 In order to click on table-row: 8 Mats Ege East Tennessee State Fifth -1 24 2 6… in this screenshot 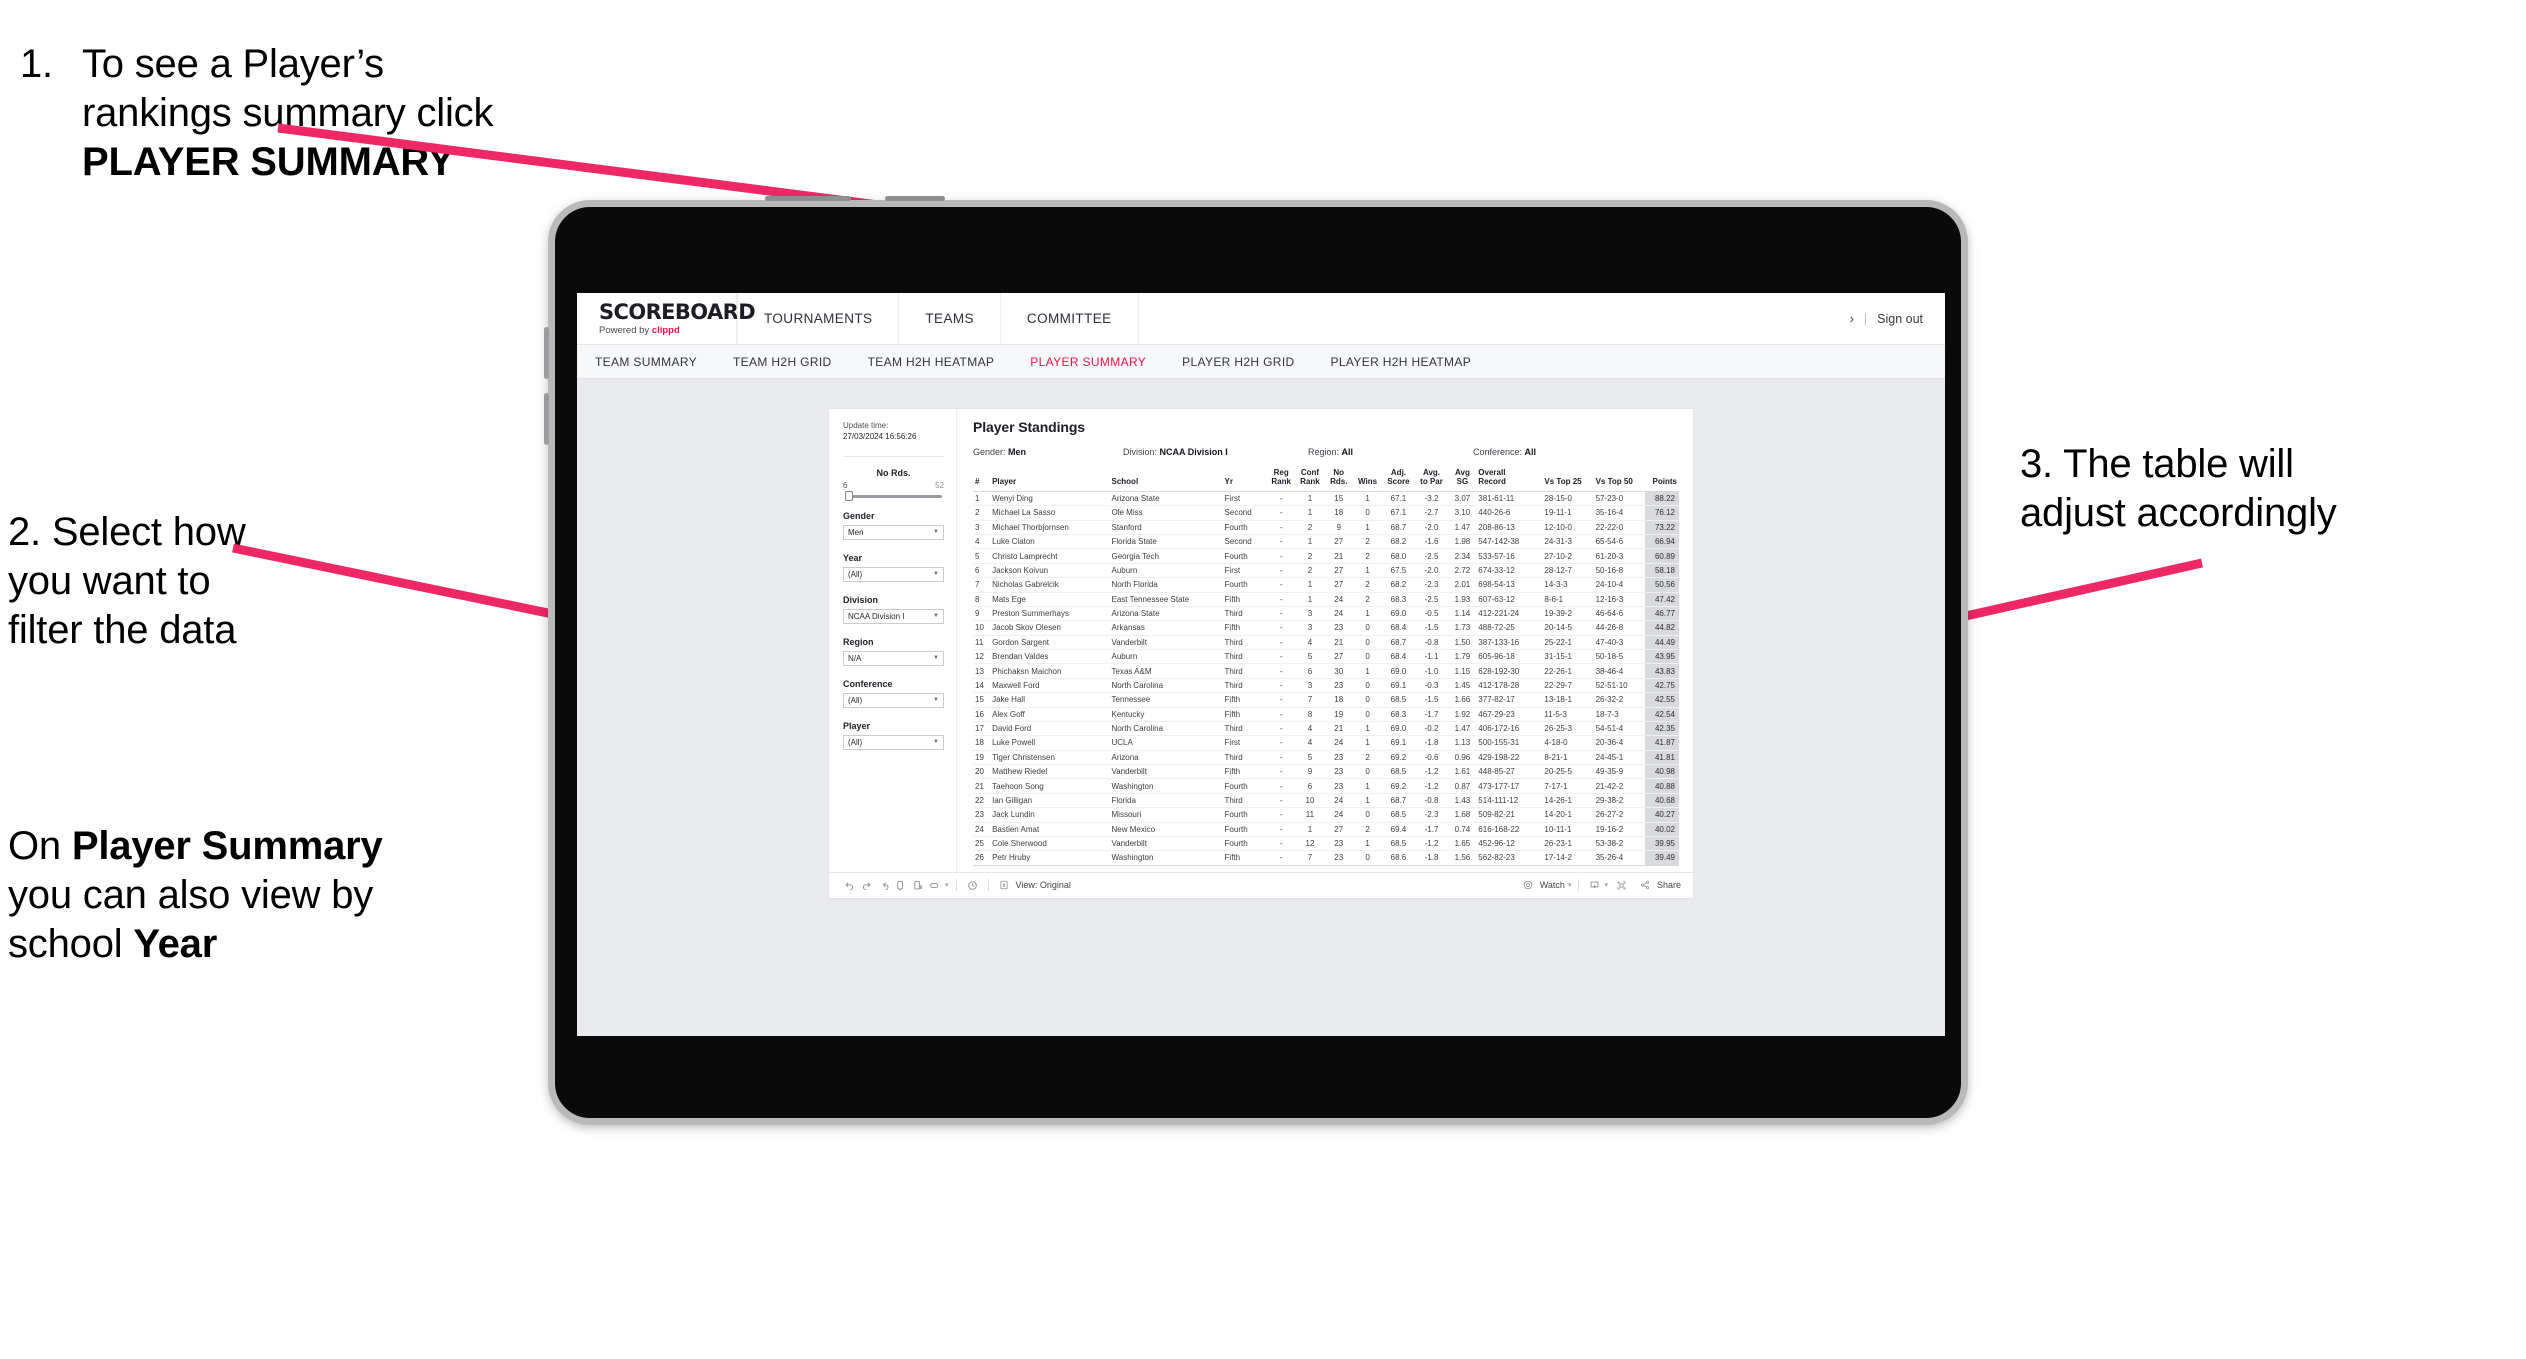, I will do `click(1326, 599)`.